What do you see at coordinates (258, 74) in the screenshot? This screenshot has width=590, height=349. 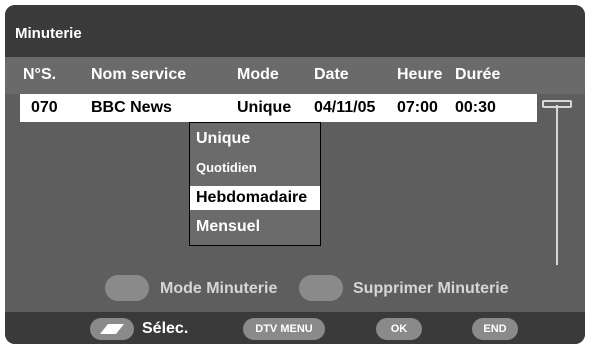 I see `header-mode: Mode` at bounding box center [258, 74].